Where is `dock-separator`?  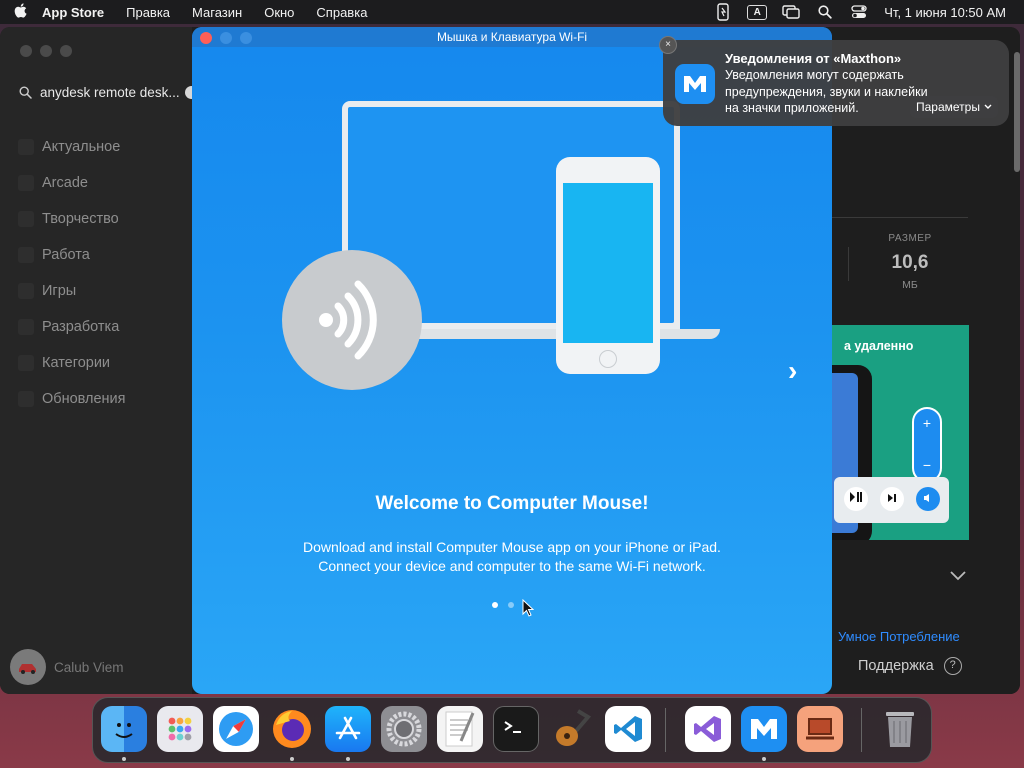
dock-separator is located at coordinates (861, 730).